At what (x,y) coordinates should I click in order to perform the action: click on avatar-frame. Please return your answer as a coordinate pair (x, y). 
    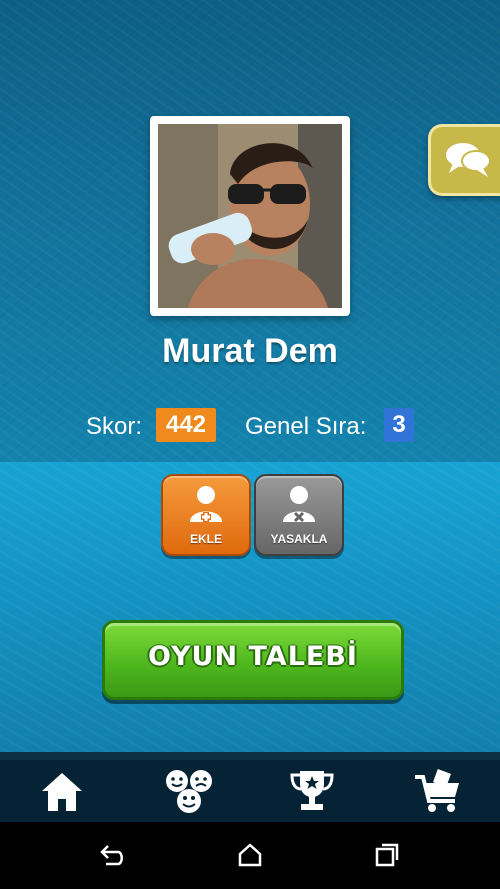
    Looking at the image, I should click on (250, 216).